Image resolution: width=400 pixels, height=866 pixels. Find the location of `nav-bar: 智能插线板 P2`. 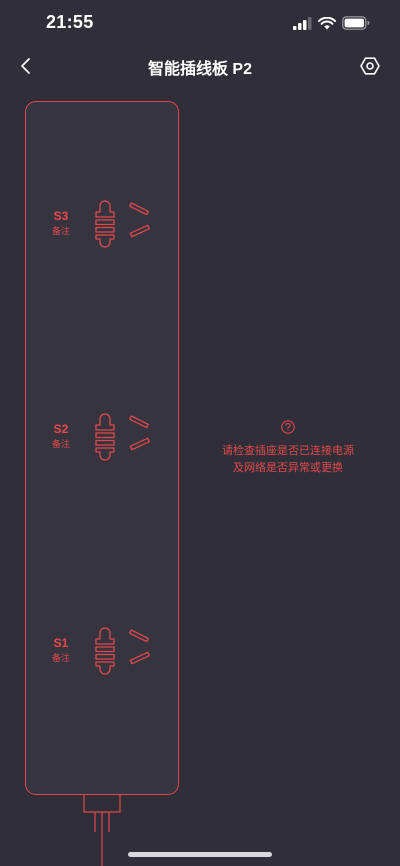

nav-bar: 智能插线板 P2 is located at coordinates (200, 66).